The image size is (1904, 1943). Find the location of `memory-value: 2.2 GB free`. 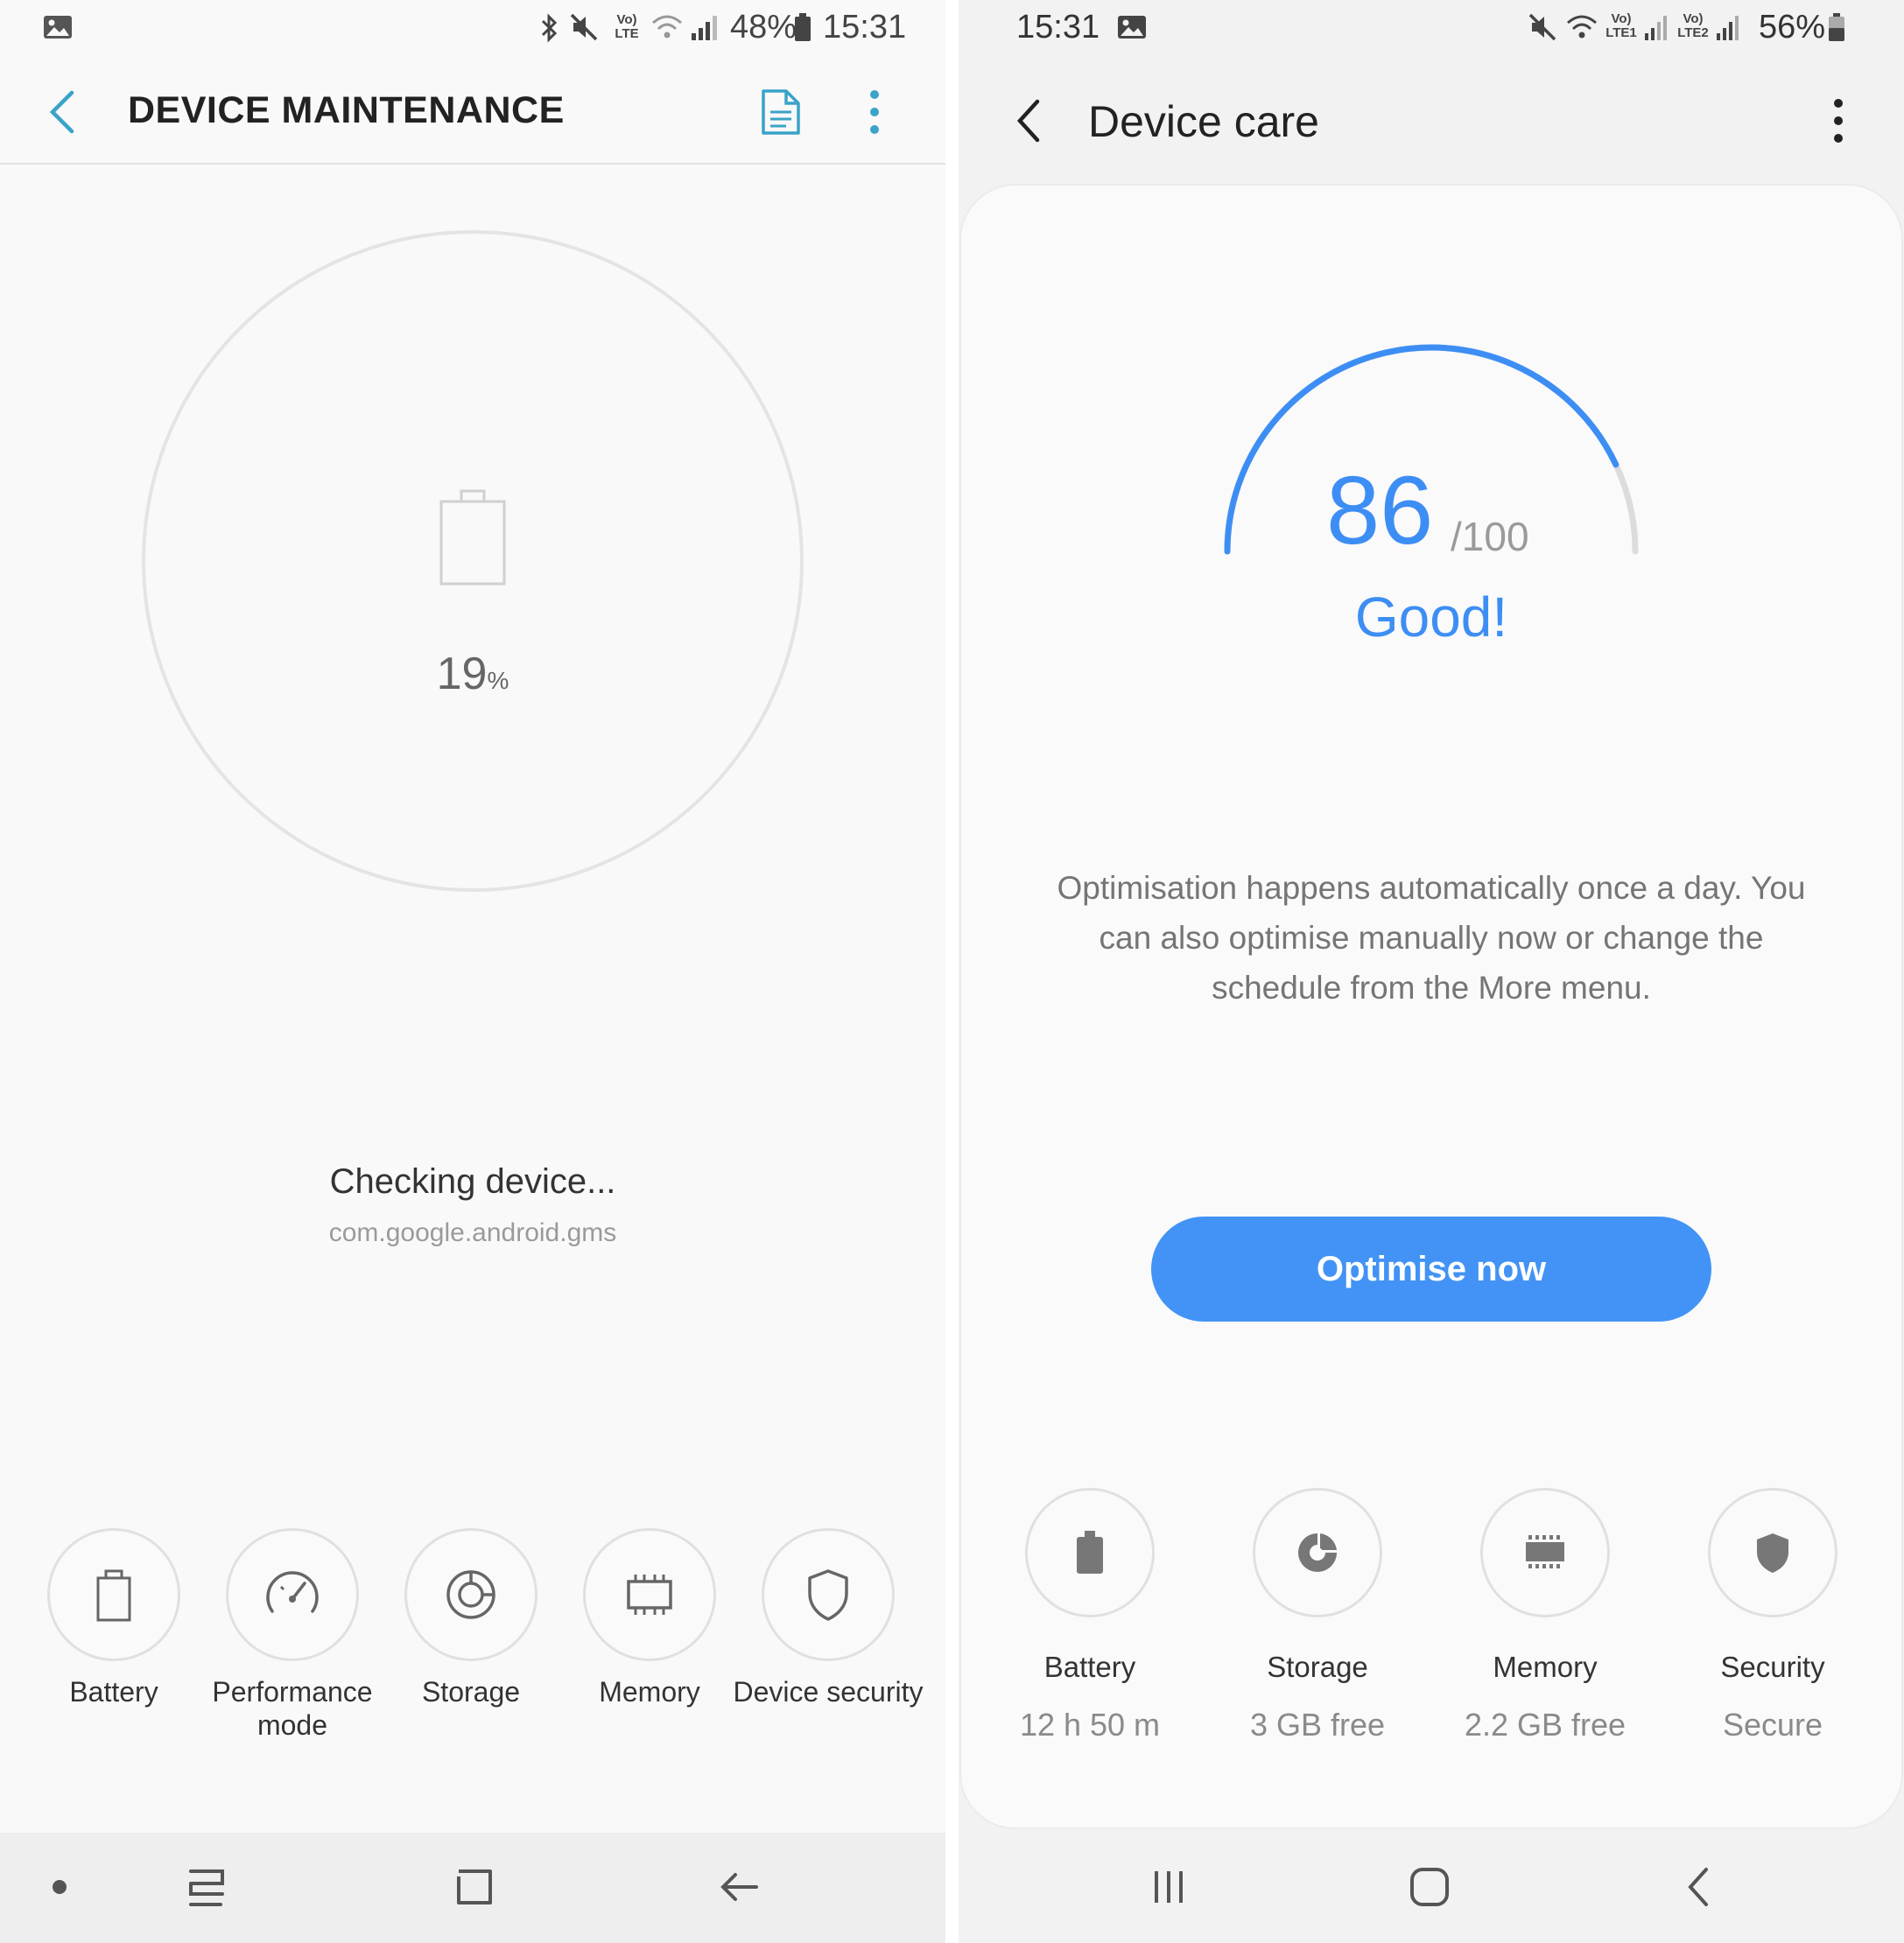

memory-value: 2.2 GB free is located at coordinates (1545, 1725).